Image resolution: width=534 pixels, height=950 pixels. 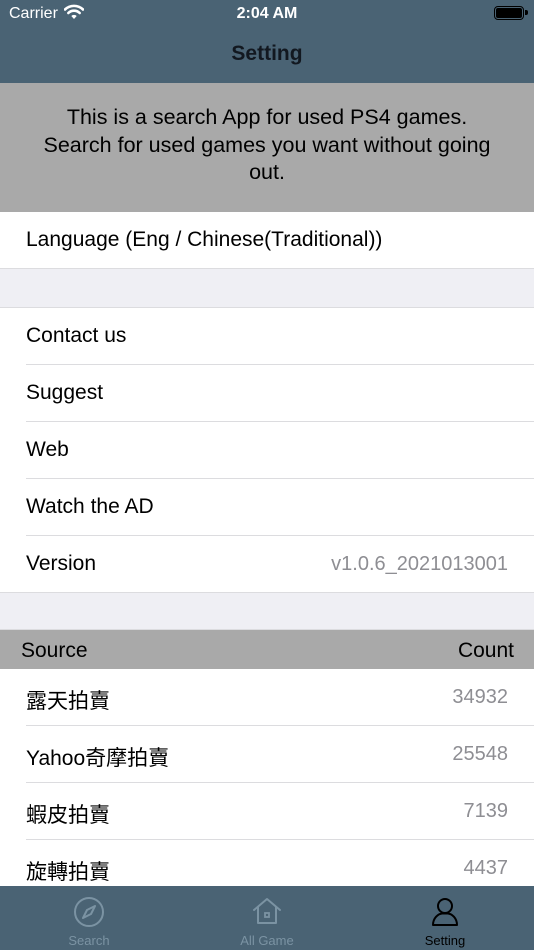 I want to click on tab-setting: Setting, so click(x=445, y=918).